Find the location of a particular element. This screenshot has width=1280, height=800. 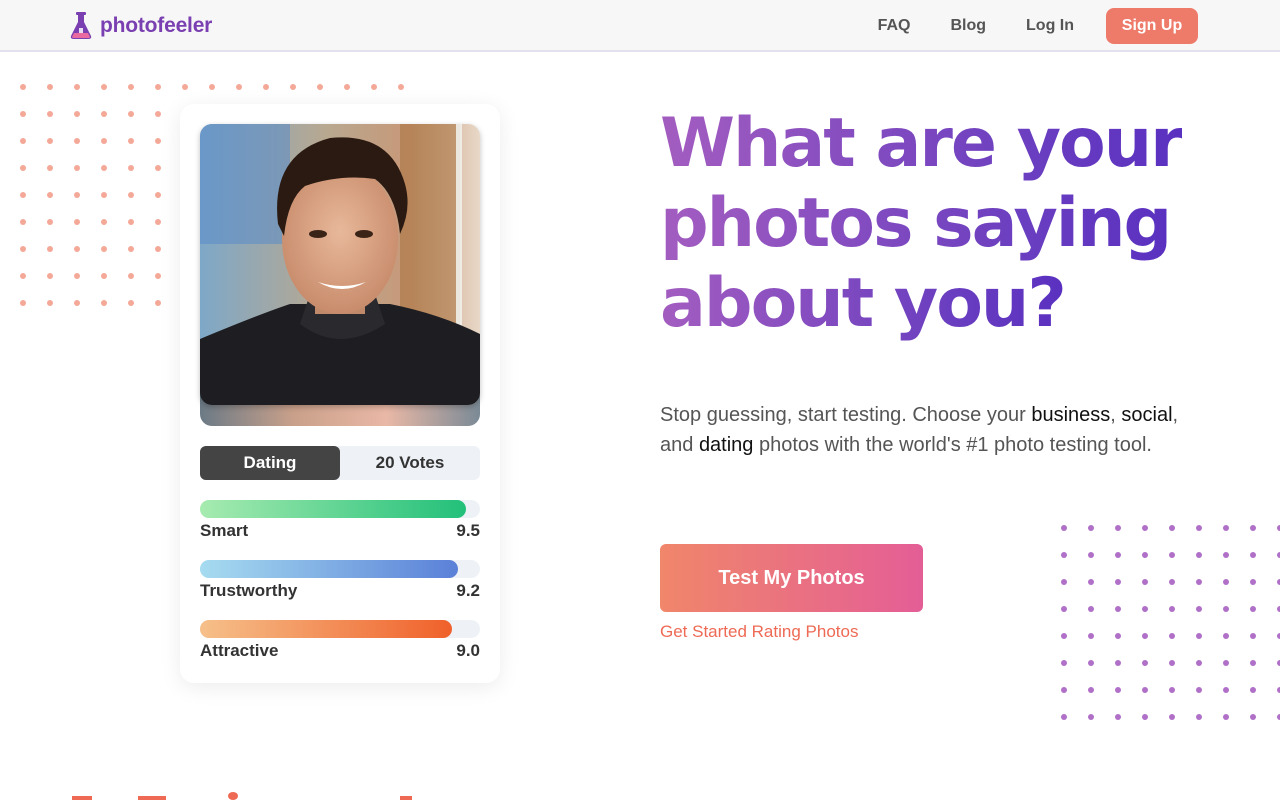

rating-score: 9.0 is located at coordinates (468, 650).